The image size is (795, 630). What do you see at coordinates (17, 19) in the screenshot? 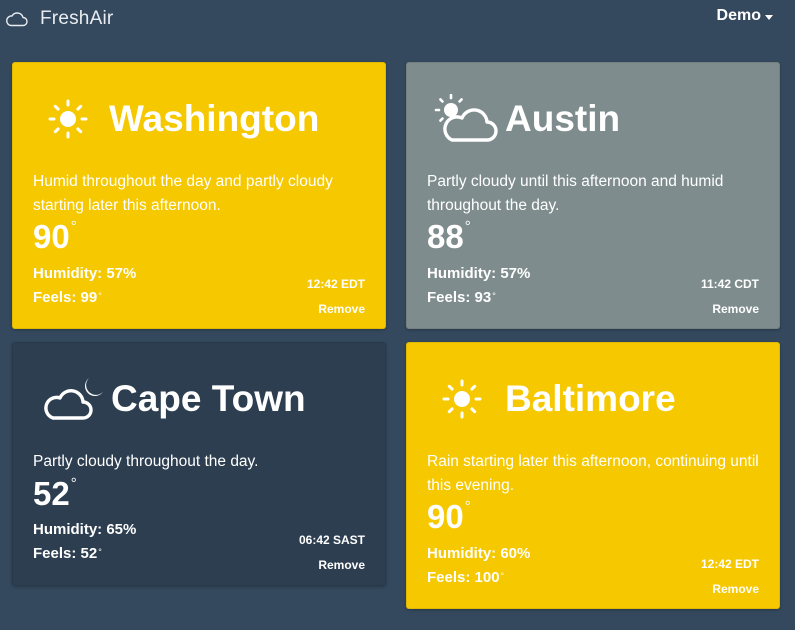
I see `cloud-outline-icon` at bounding box center [17, 19].